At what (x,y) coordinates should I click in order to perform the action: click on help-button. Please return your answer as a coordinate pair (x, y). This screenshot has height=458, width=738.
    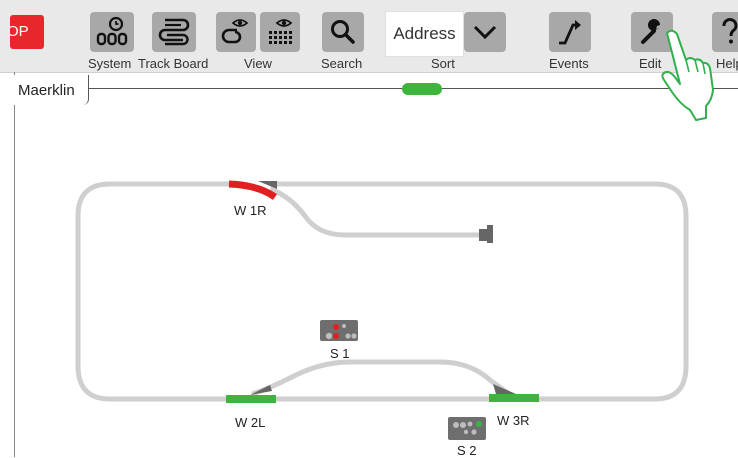
    Looking at the image, I should click on (725, 32).